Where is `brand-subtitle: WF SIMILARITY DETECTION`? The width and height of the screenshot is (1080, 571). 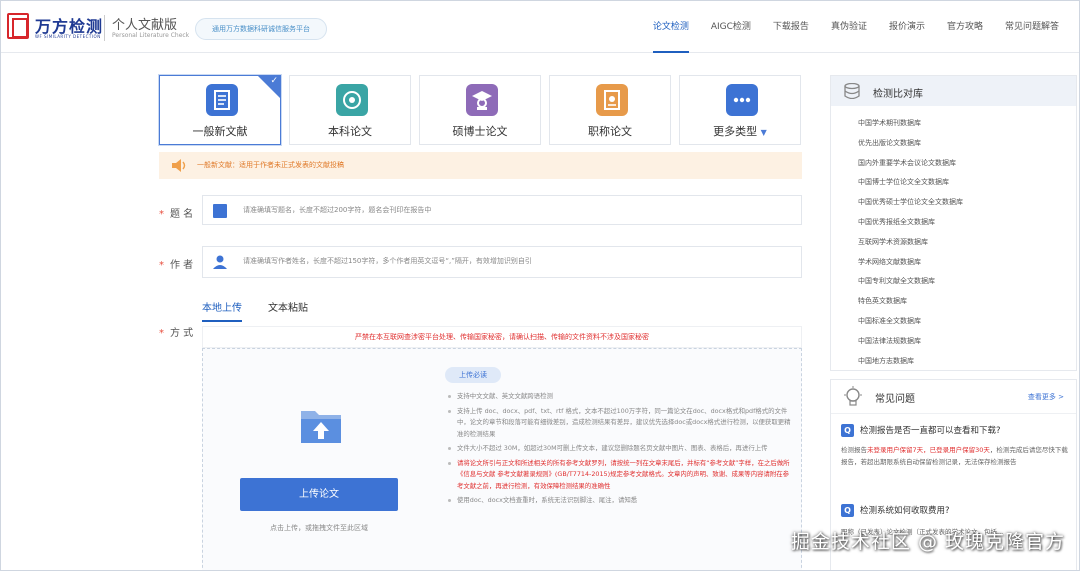 brand-subtitle: WF SIMILARITY DETECTION is located at coordinates (68, 36).